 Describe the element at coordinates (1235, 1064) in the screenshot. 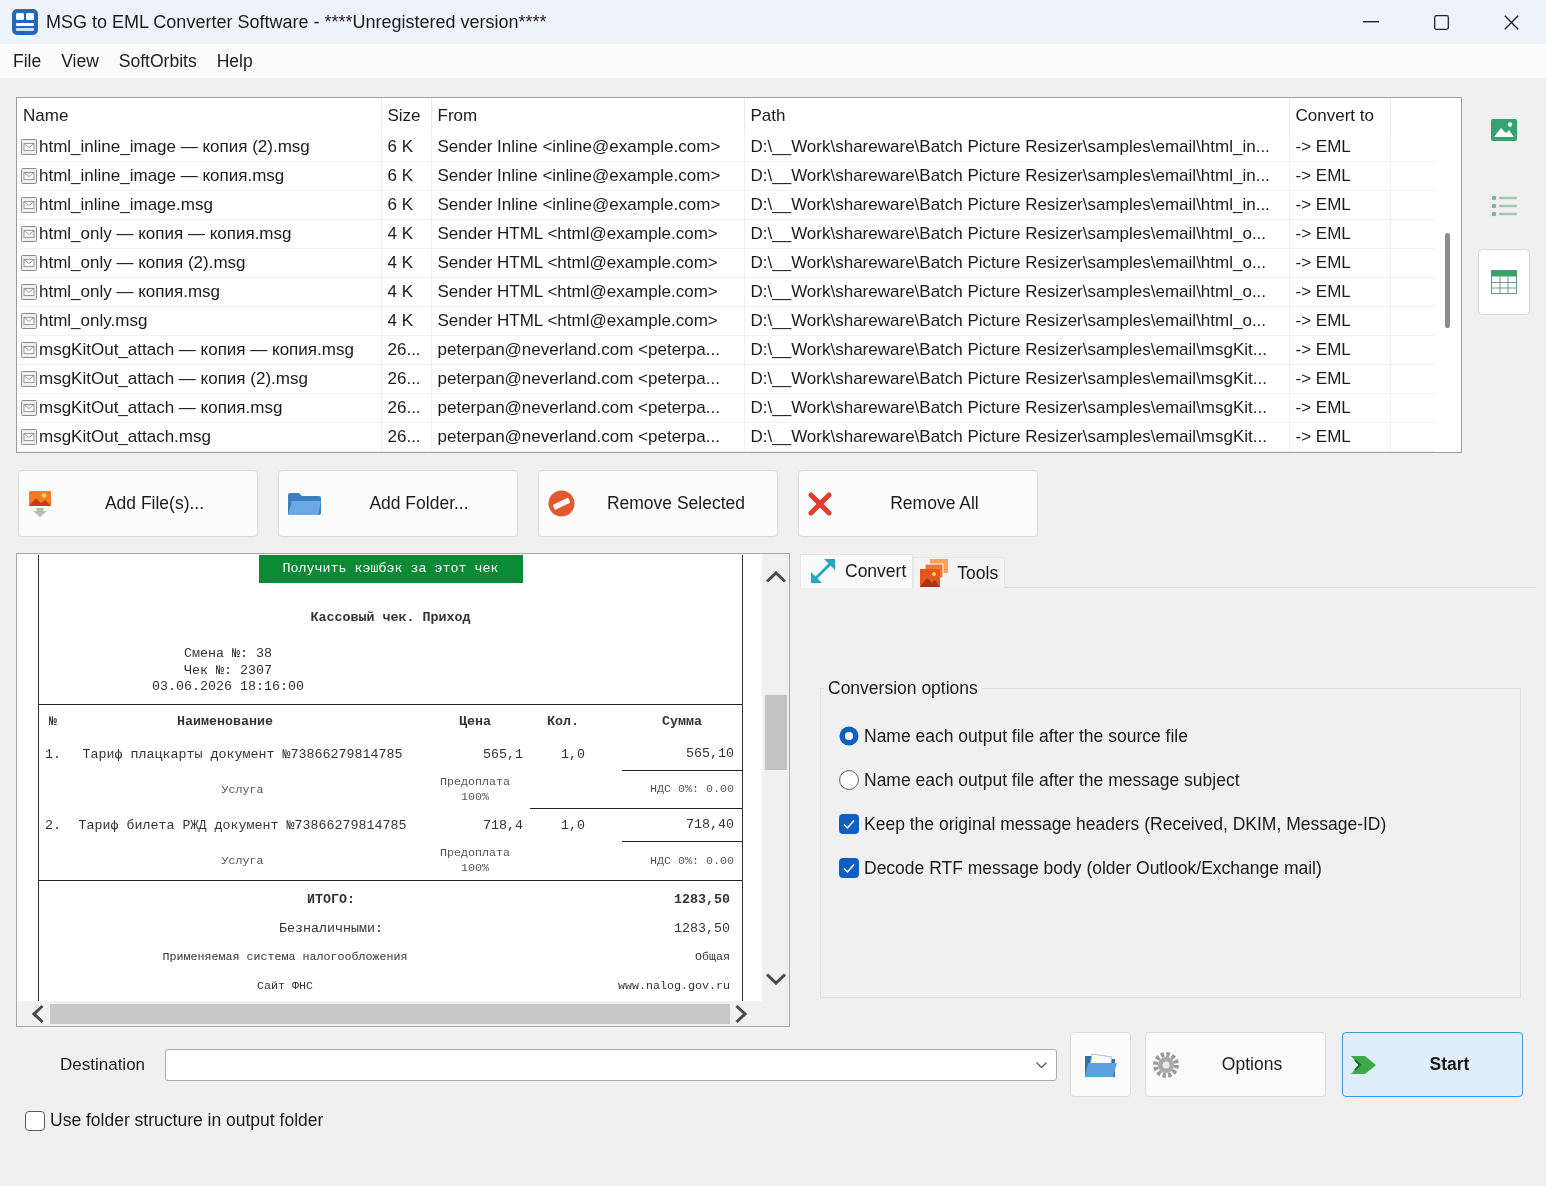

I see `options-button: Options` at that location.